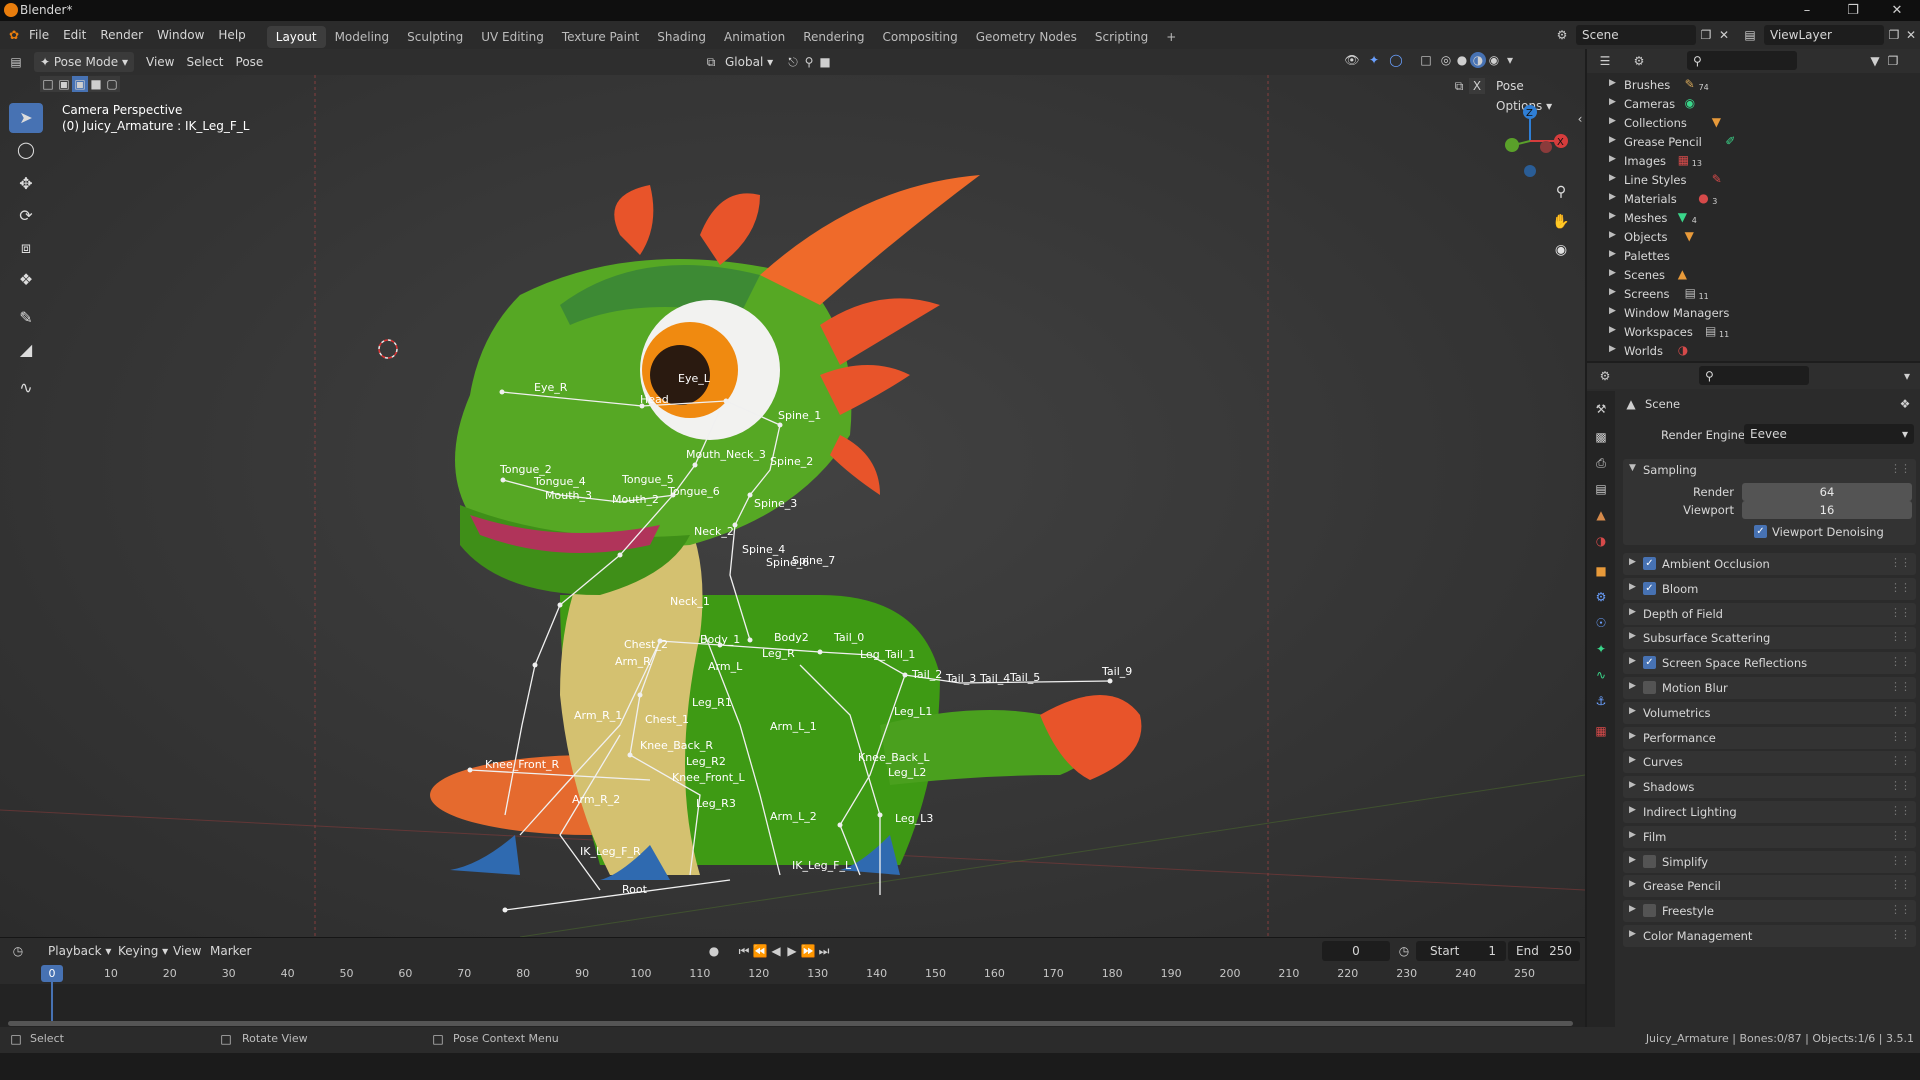  Describe the element at coordinates (1753, 218) in the screenshot. I see `outliner-item: ▶ Meshes ▼ 4` at that location.